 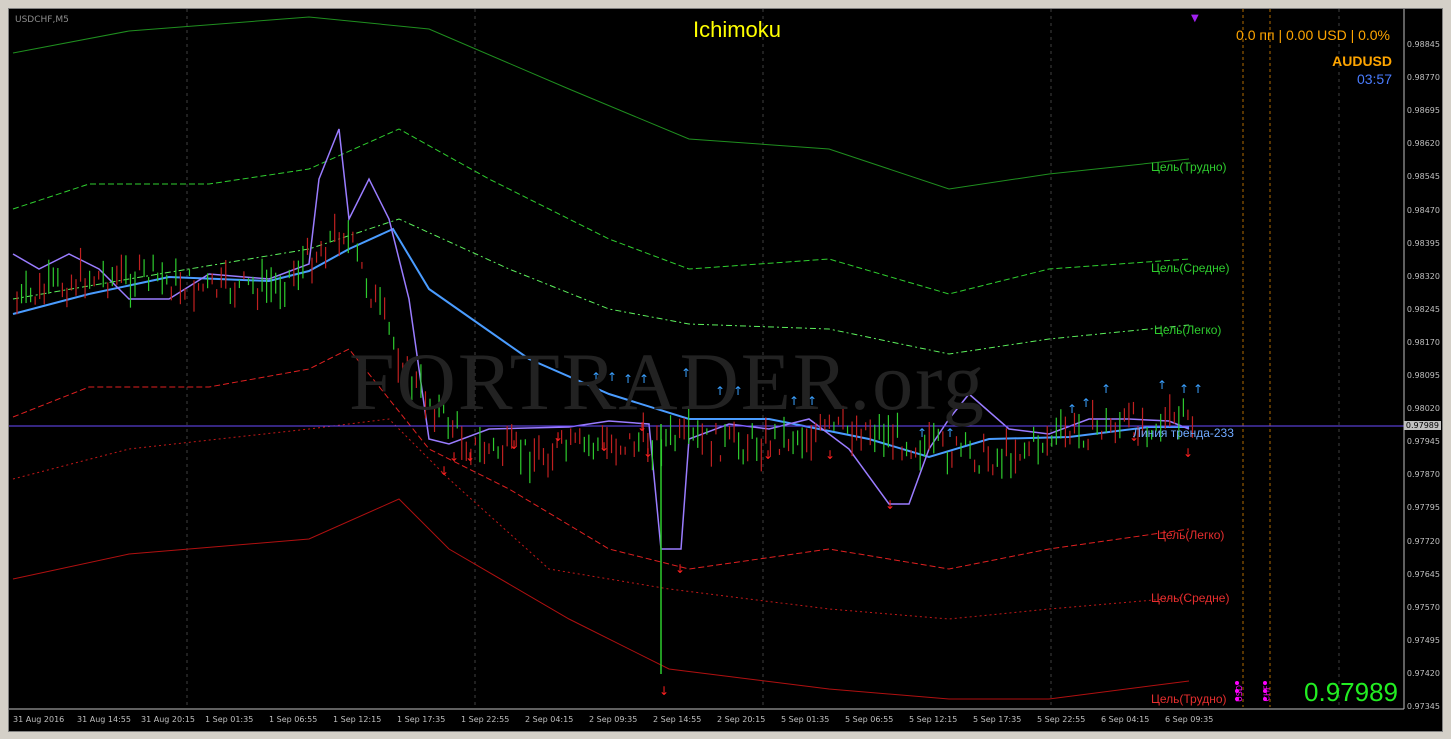 What do you see at coordinates (1061, 719) in the screenshot?
I see `time-tick: 5 Sep 22:55` at bounding box center [1061, 719].